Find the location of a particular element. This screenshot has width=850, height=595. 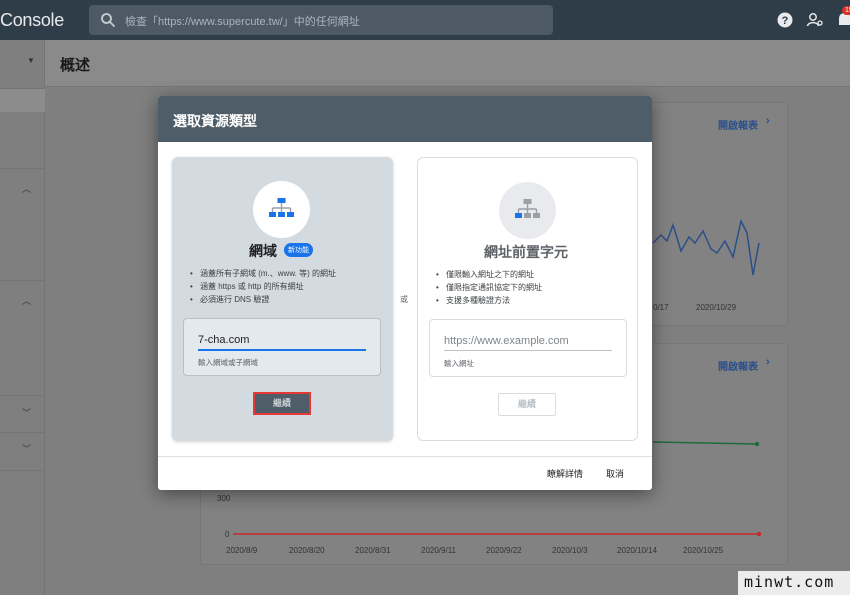

x-tick-label: 2020/8/20 is located at coordinates (307, 550).